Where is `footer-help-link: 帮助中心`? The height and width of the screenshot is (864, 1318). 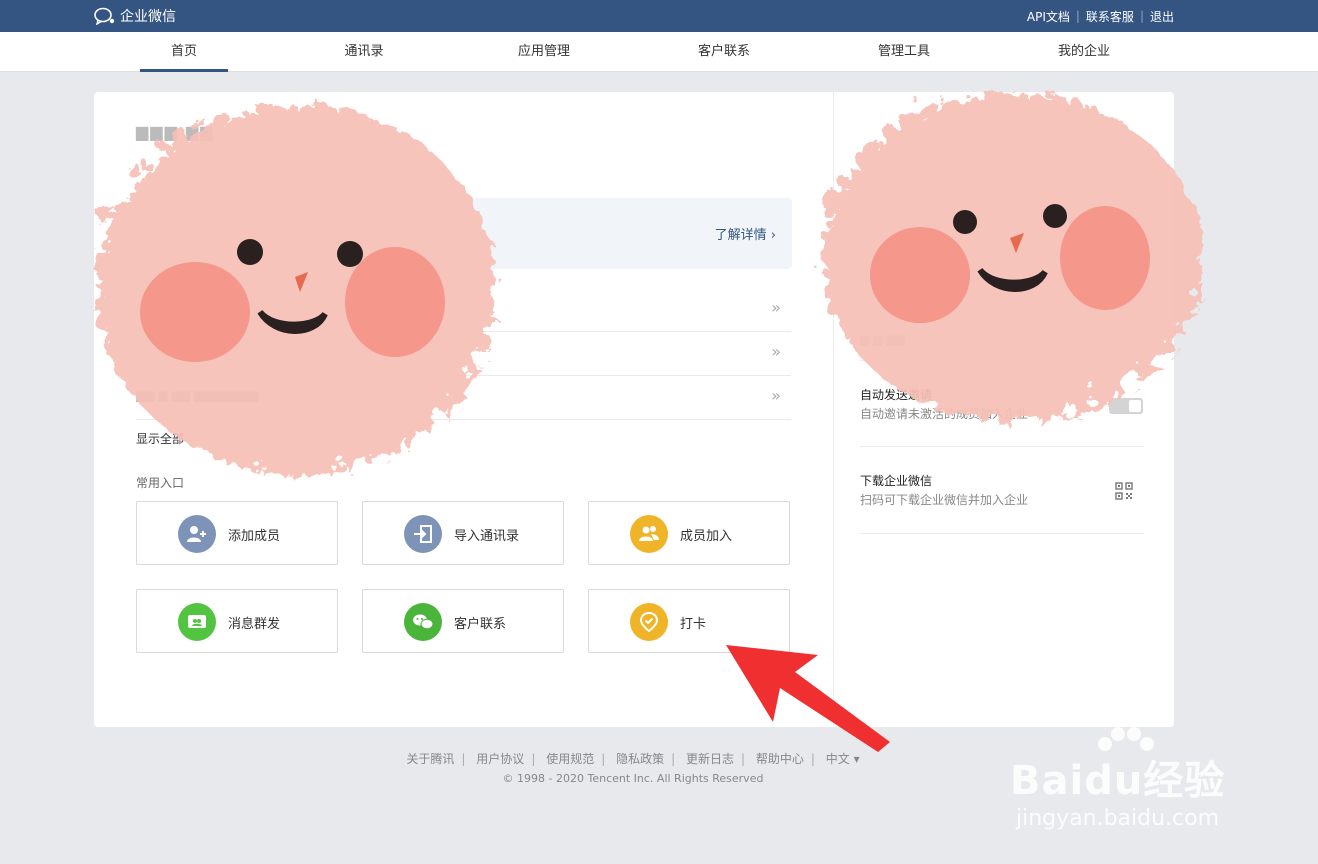
footer-help-link: 帮助中心 is located at coordinates (780, 759).